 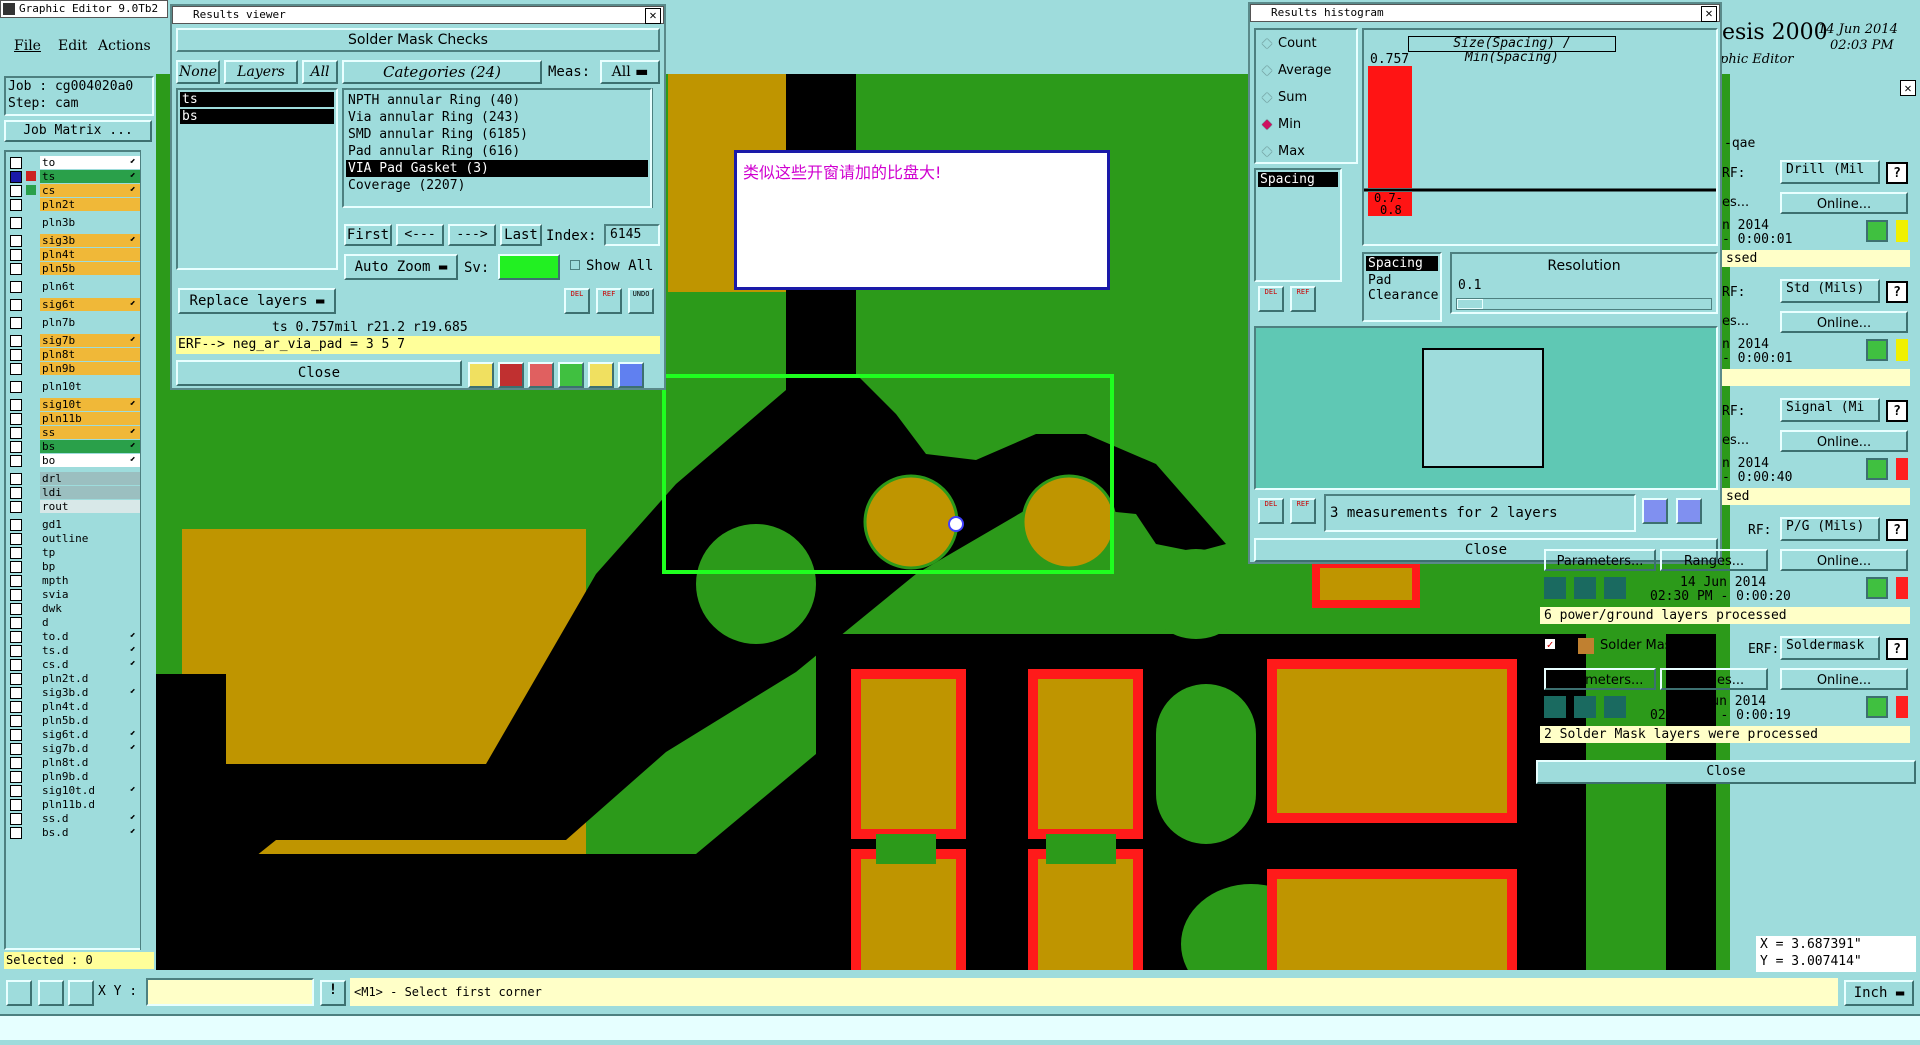 What do you see at coordinates (75, 651) in the screenshot?
I see `layer-row: ts.d ⬋` at bounding box center [75, 651].